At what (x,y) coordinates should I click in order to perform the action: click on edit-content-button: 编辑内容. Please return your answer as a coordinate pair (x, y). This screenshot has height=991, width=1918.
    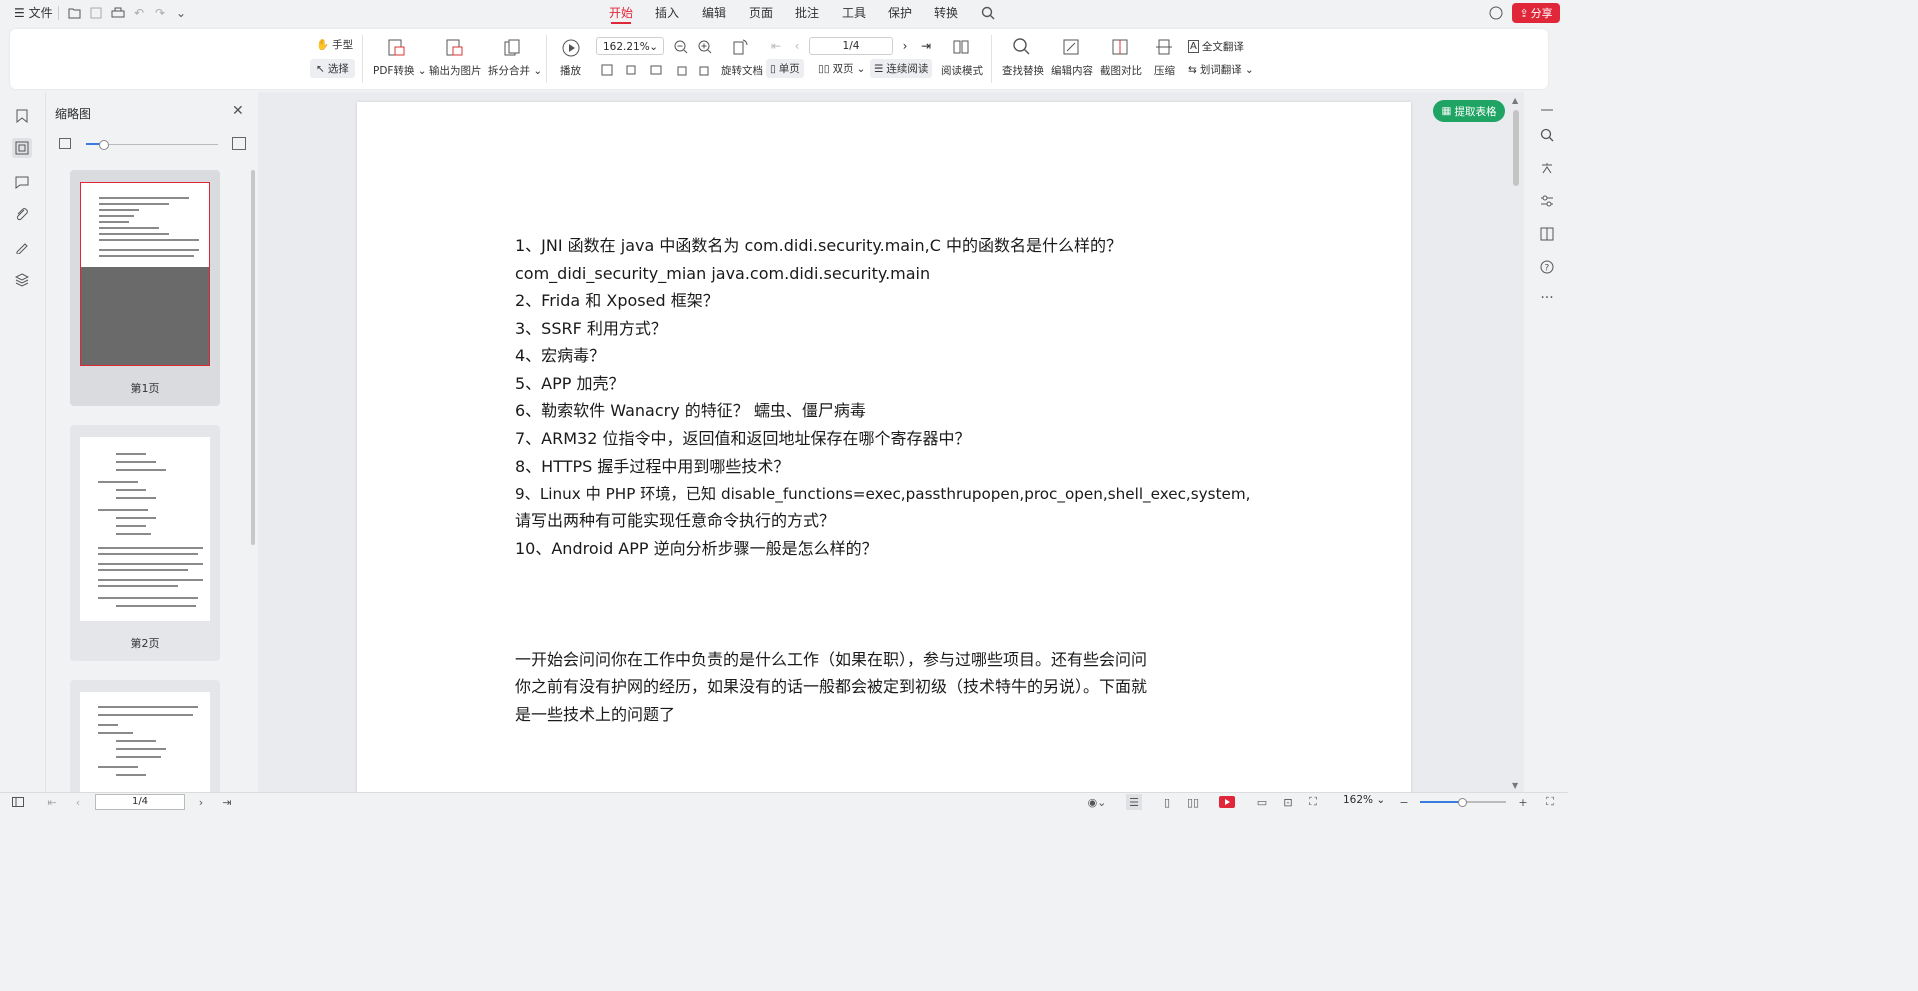
    Looking at the image, I should click on (1072, 70).